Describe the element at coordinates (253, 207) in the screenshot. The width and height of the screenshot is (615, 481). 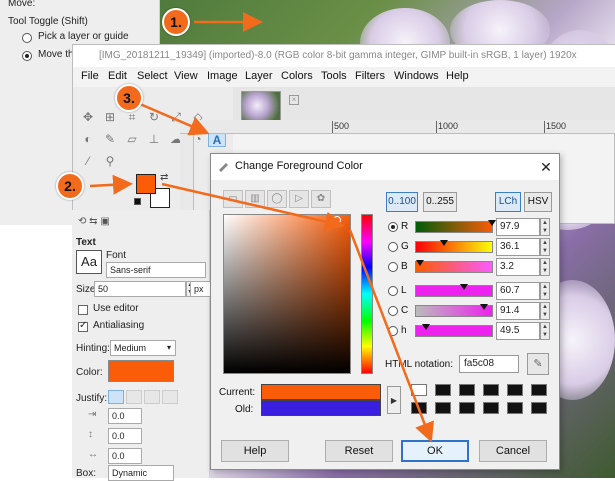
I see `arrow-to-picker` at that location.